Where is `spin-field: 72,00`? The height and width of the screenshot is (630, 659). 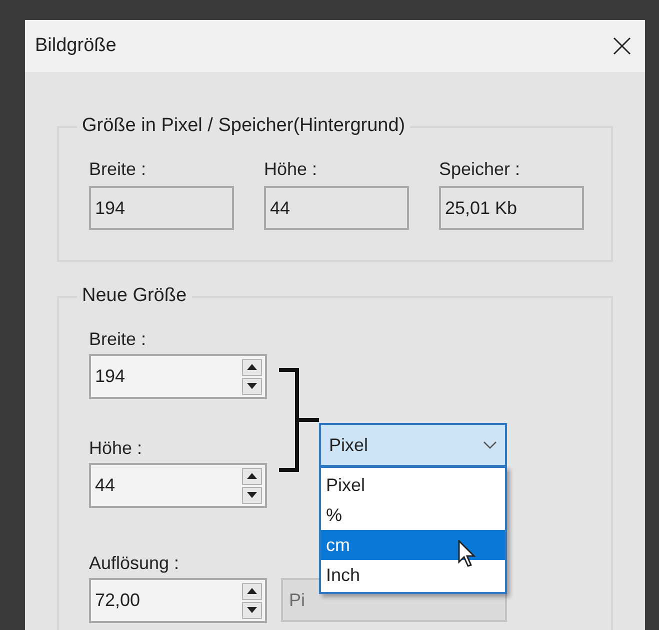 spin-field: 72,00 is located at coordinates (178, 600).